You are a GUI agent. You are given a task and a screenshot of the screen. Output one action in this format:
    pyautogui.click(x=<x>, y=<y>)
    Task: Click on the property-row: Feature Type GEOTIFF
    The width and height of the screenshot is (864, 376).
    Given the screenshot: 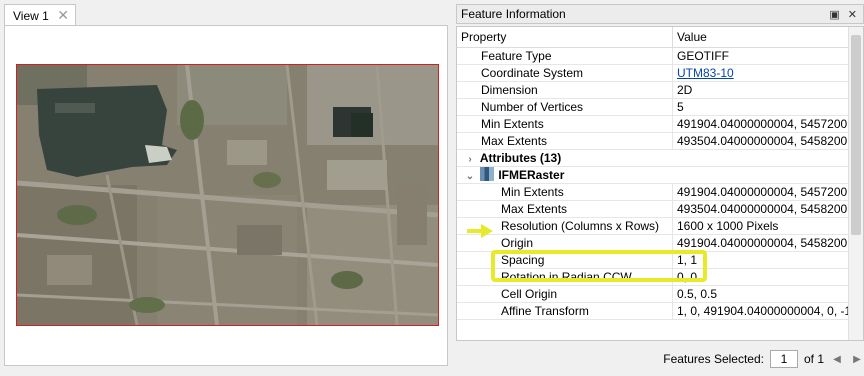 What is the action you would take?
    pyautogui.click(x=653, y=56)
    